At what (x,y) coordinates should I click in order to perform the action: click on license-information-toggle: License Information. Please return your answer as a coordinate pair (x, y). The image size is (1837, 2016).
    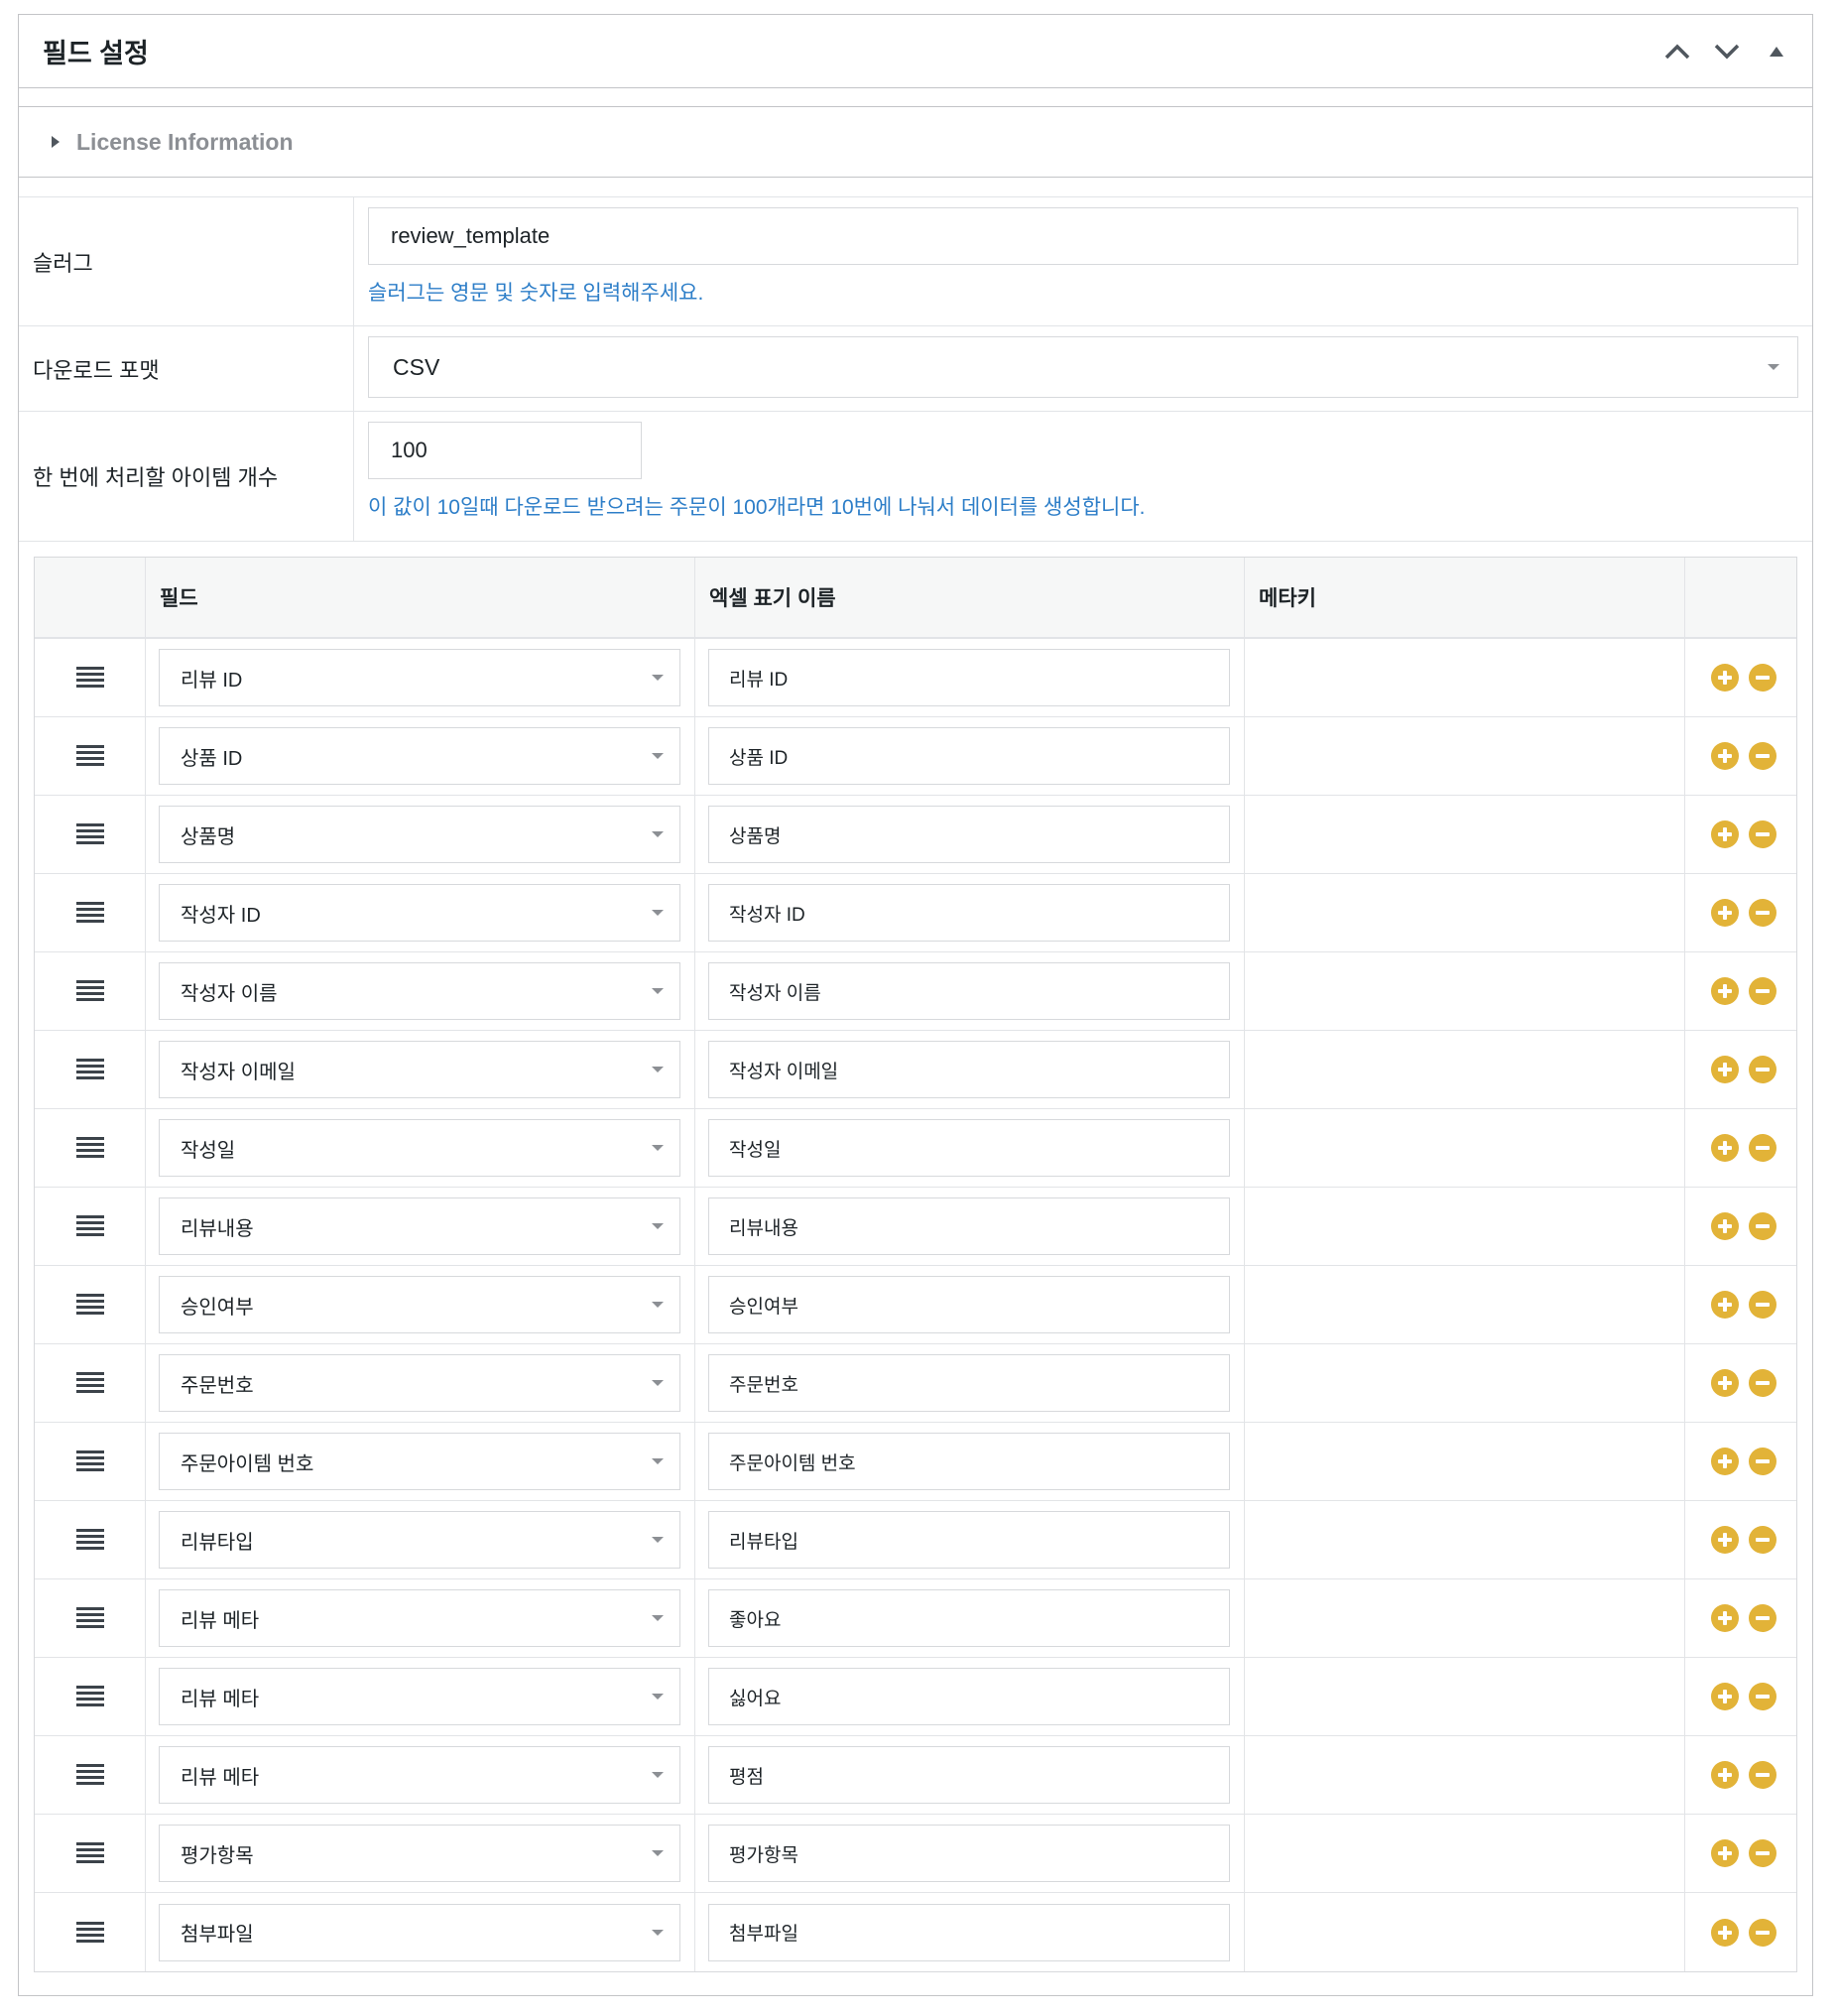
    Looking at the image, I should click on (915, 142).